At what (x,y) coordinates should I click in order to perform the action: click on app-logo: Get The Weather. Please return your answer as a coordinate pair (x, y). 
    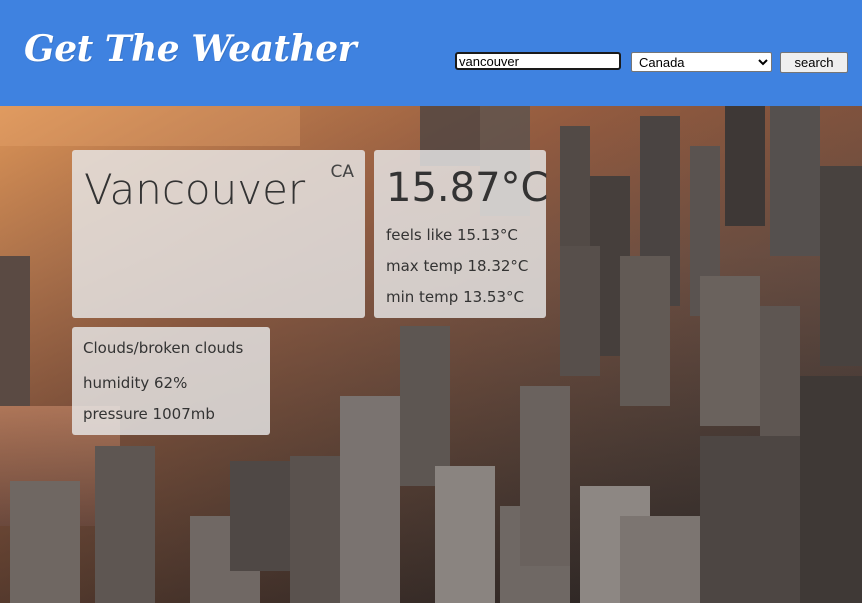
    Looking at the image, I should click on (190, 49).